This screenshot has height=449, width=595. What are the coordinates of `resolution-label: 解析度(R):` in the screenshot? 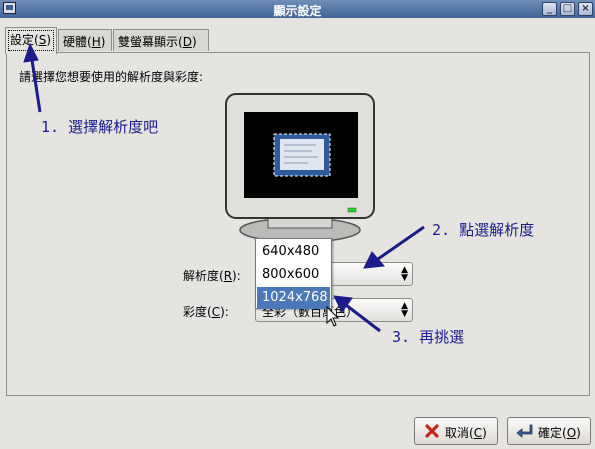 It's located at (212, 276).